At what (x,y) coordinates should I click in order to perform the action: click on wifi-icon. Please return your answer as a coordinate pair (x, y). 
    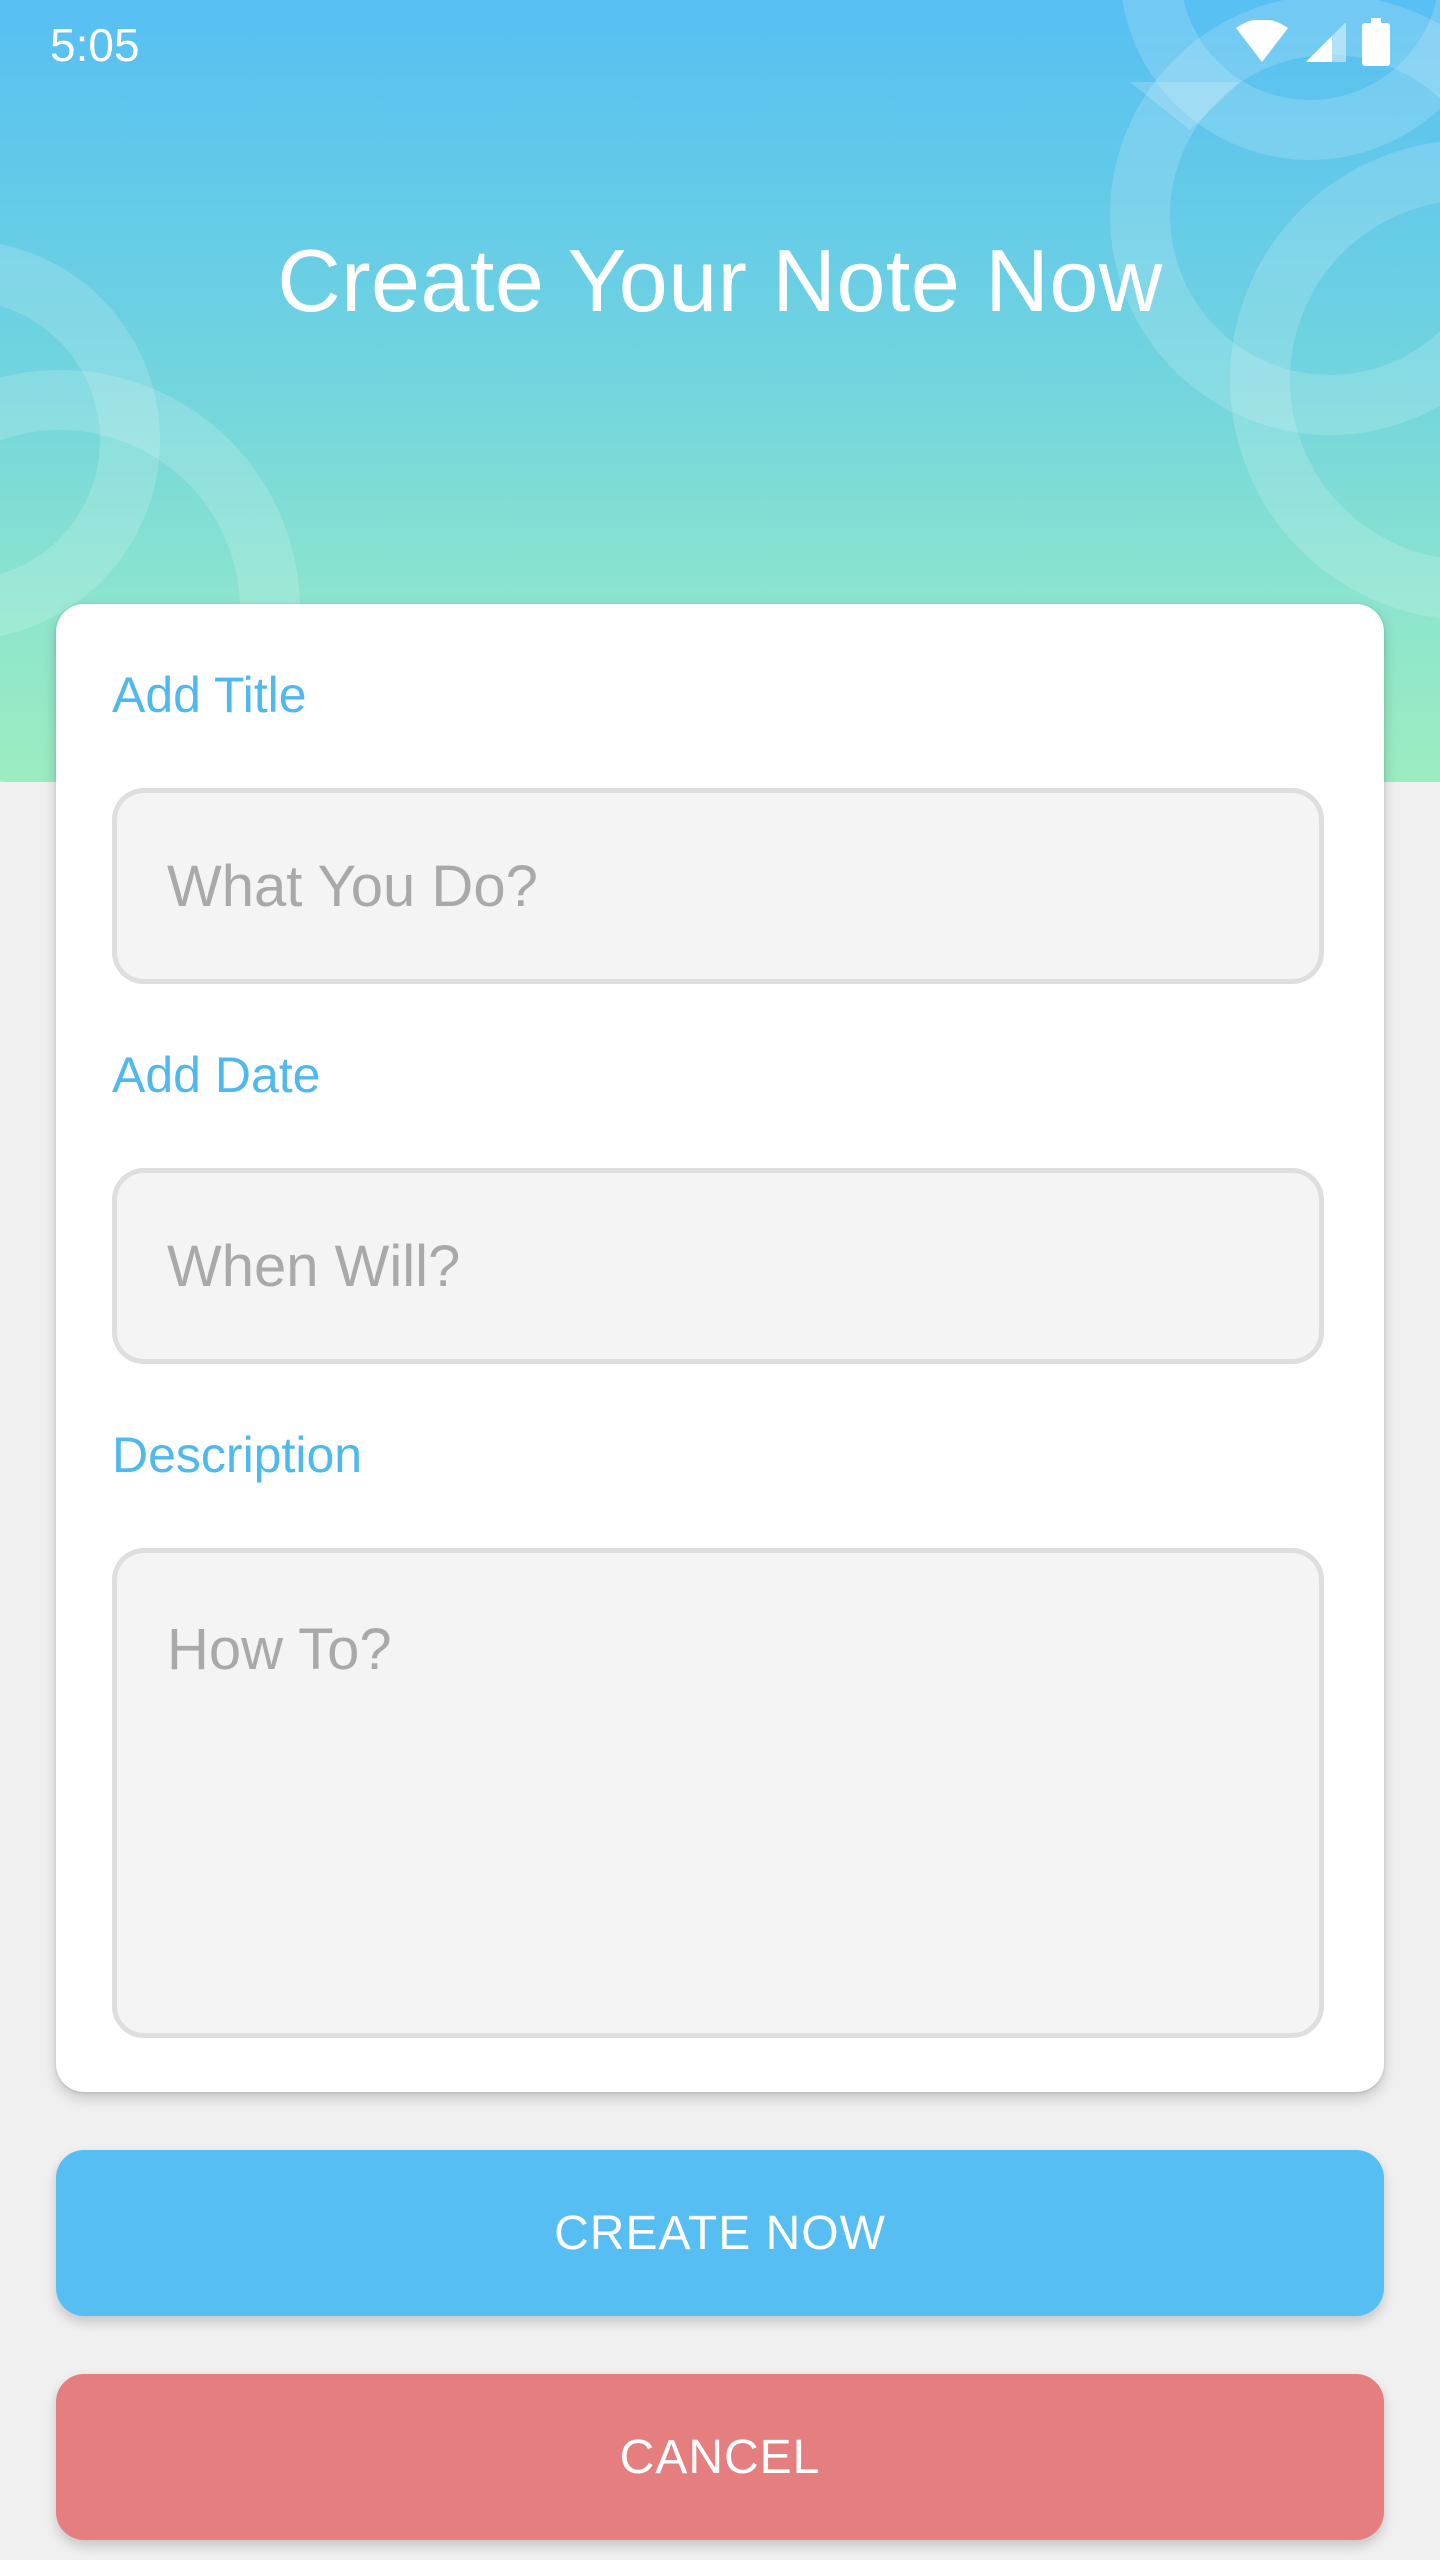
    Looking at the image, I should click on (1262, 41).